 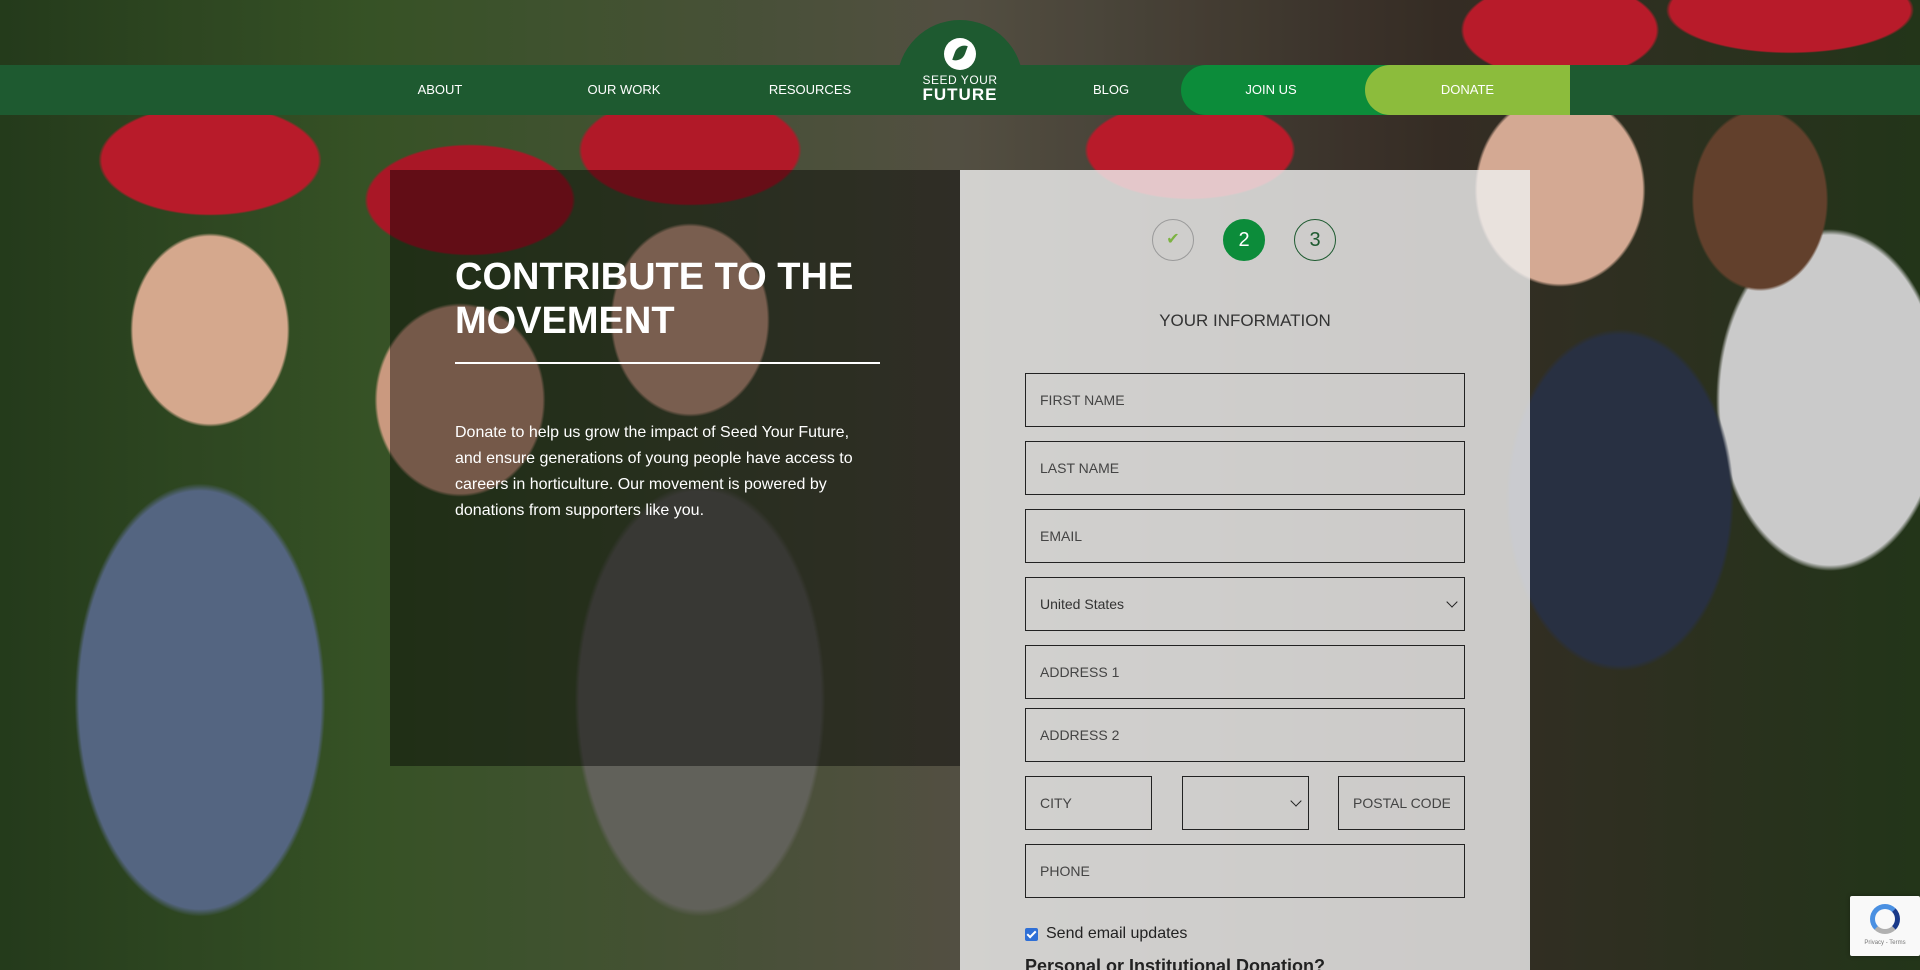 I want to click on nav-about: ABOUT, so click(x=440, y=90).